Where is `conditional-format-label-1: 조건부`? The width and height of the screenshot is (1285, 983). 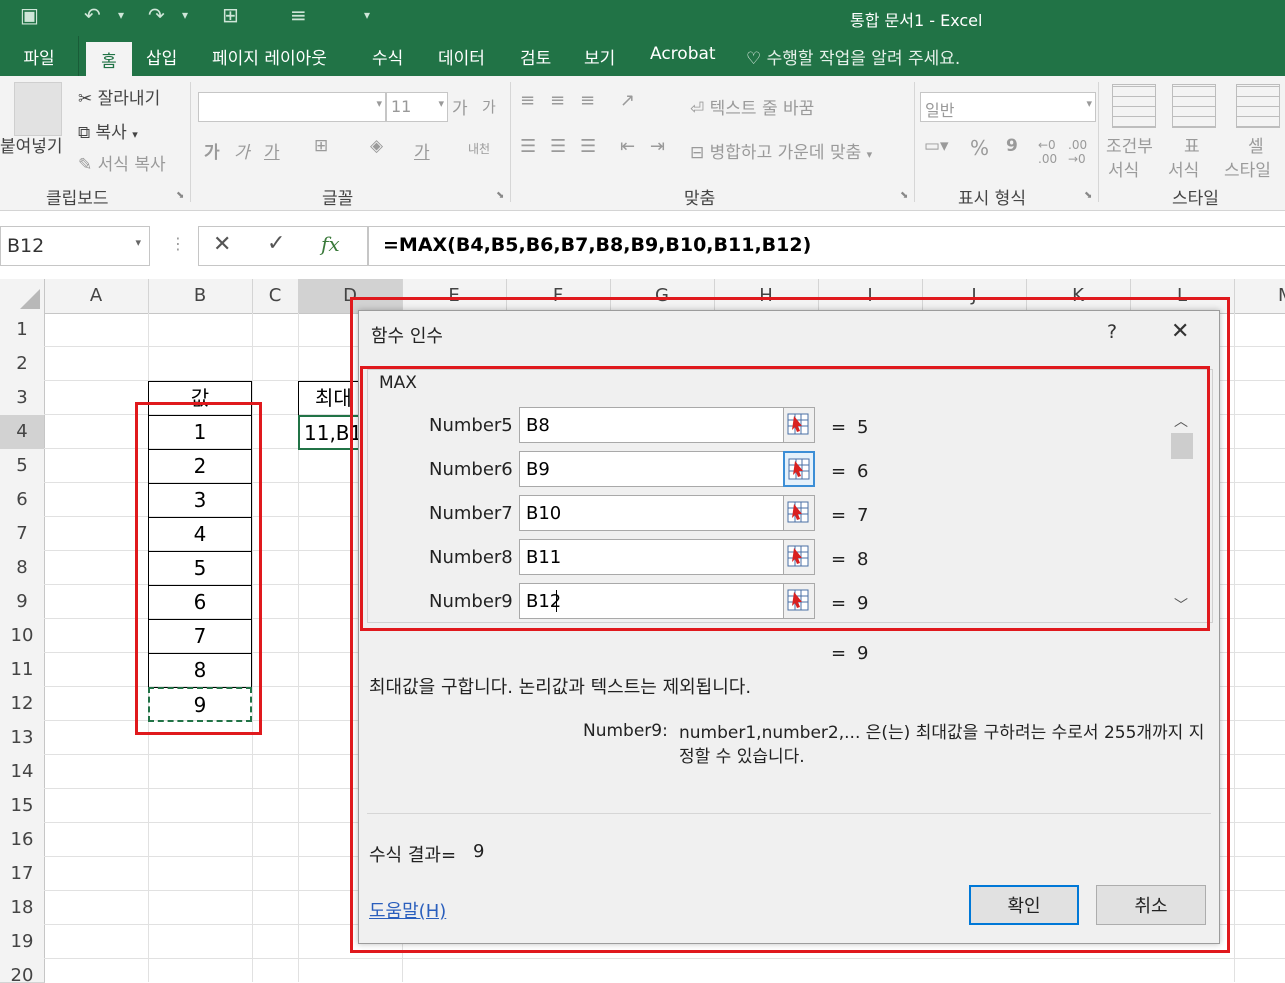
conditional-format-label-1: 조건부 is located at coordinates (1129, 144).